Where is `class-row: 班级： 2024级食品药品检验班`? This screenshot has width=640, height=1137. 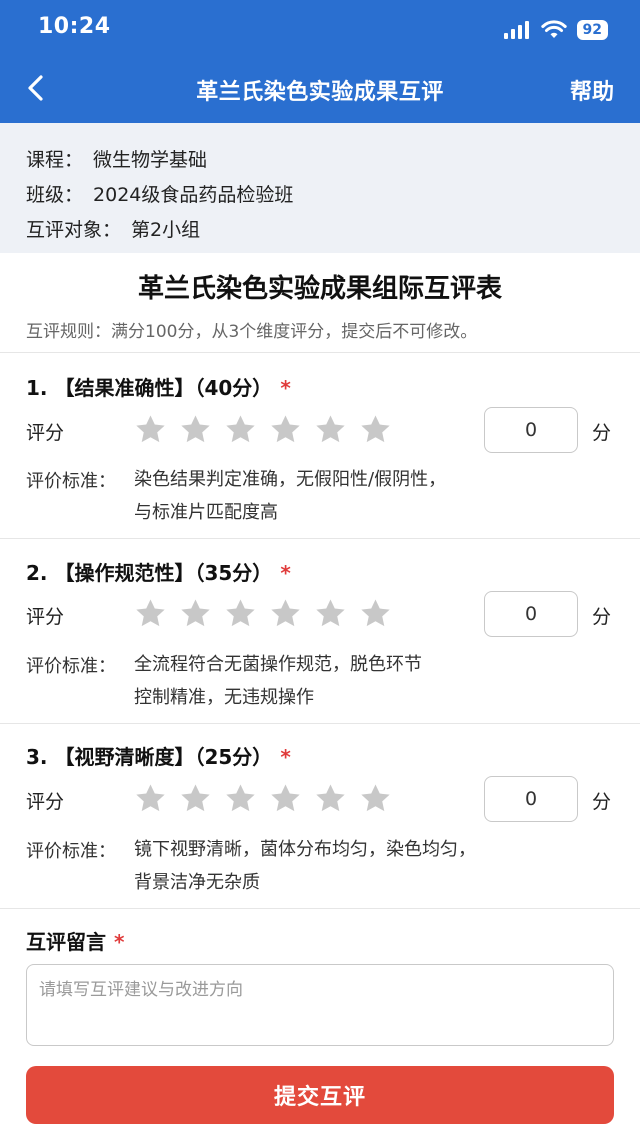
class-row: 班级： 2024级食品药品检验班 is located at coordinates (159, 193).